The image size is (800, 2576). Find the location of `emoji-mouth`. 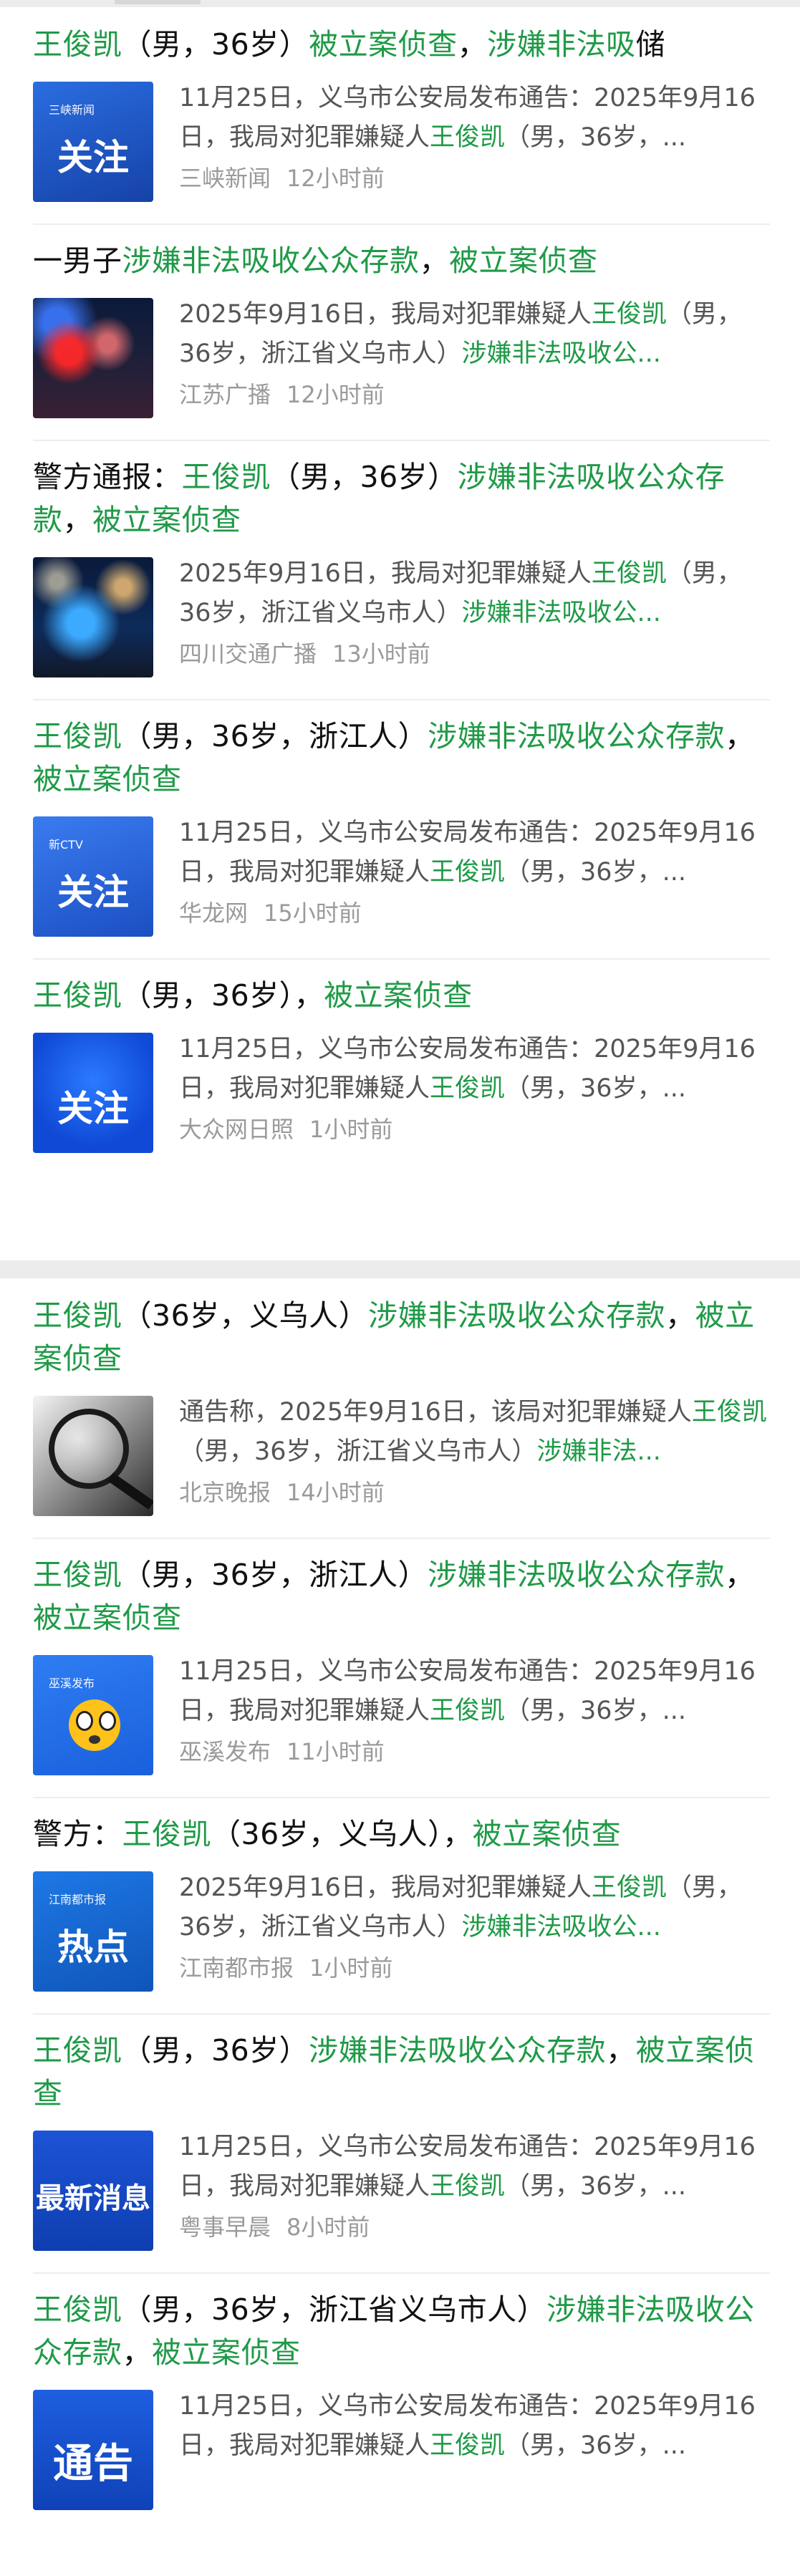

emoji-mouth is located at coordinates (94, 1739).